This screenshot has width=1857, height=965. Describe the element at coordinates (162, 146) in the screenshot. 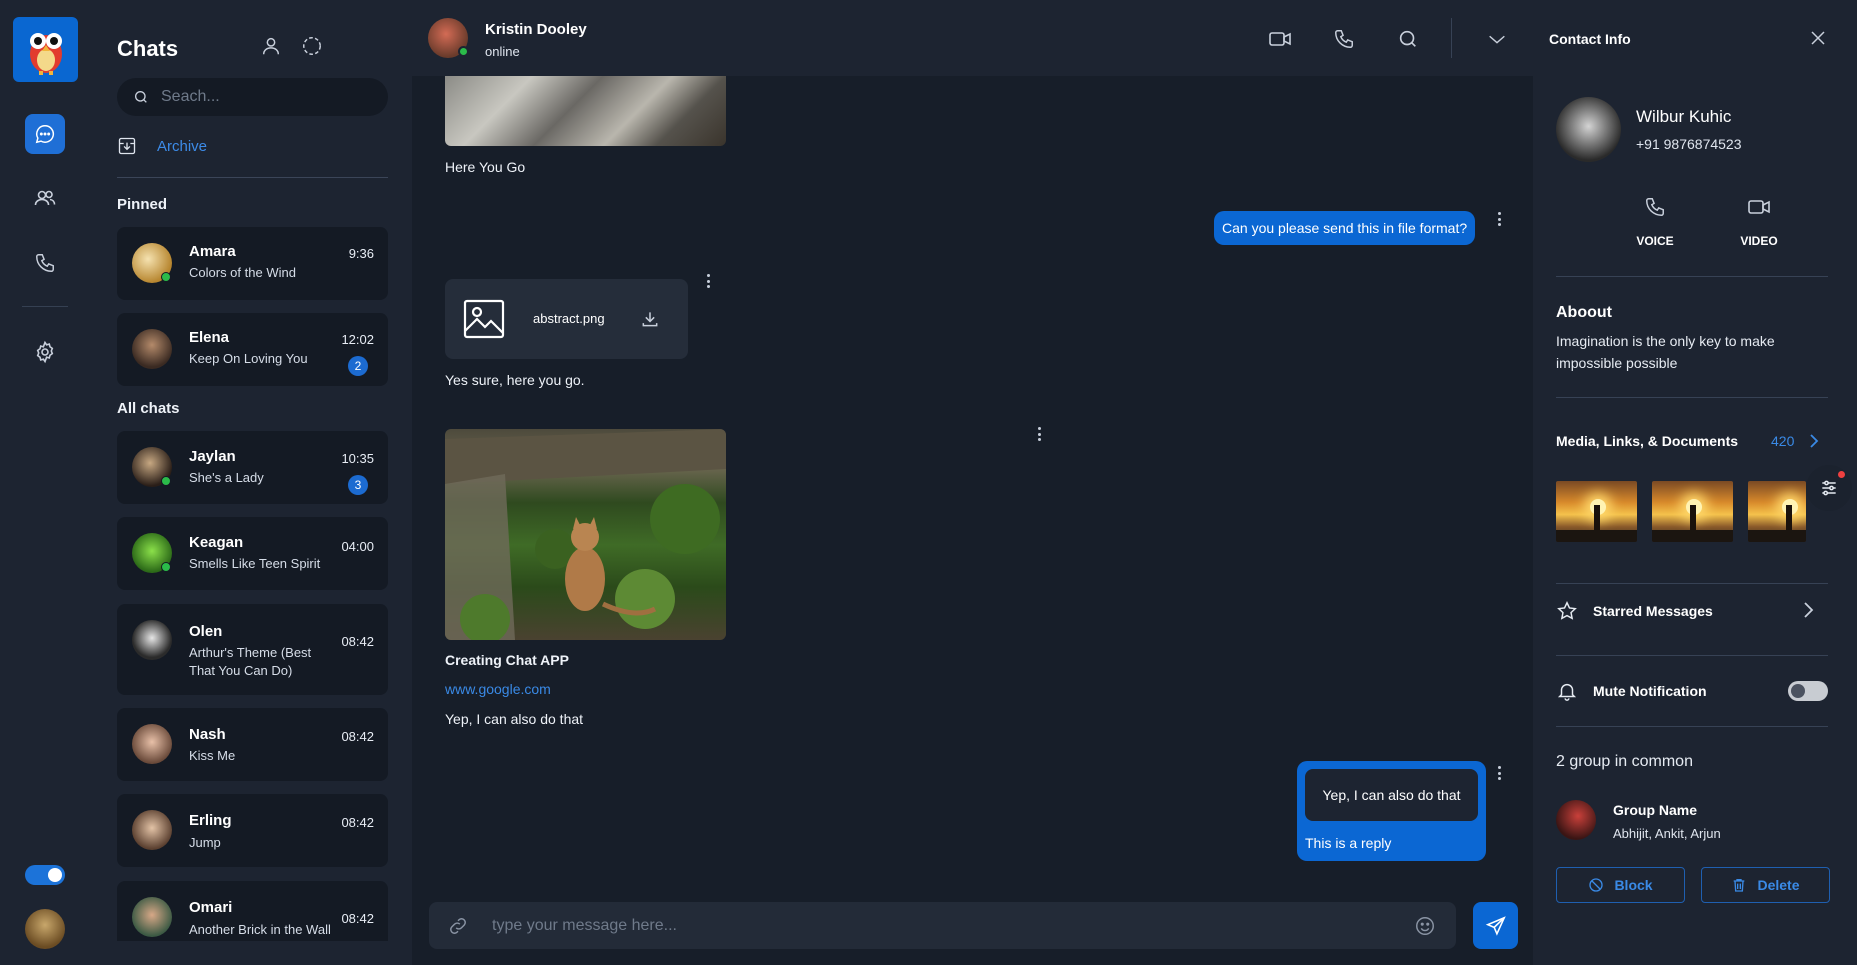

I see `archive-link: Archive` at that location.